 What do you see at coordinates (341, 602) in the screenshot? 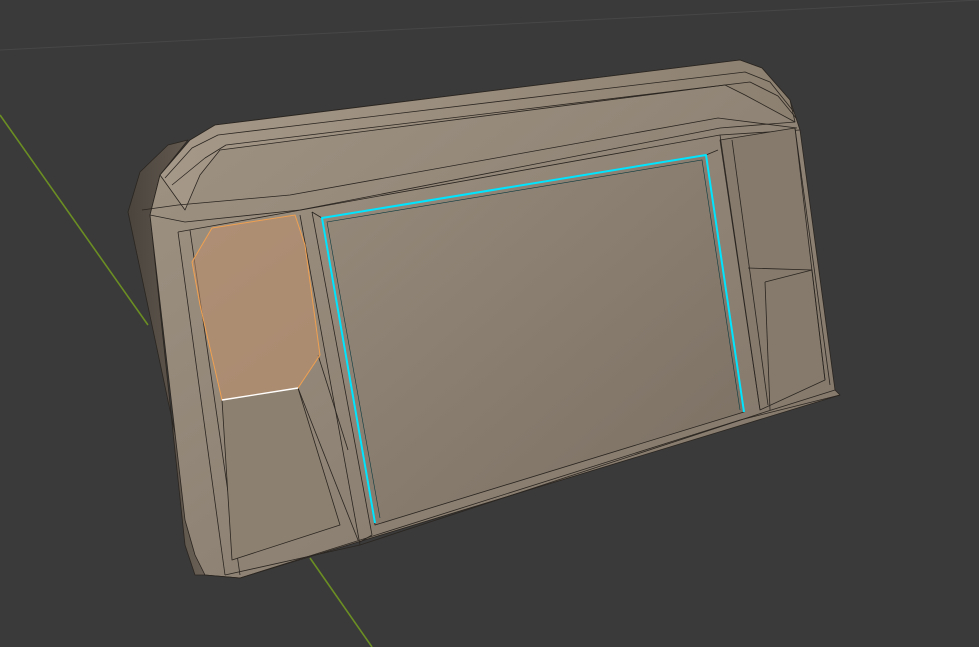
I see `axis-y-line-lower` at bounding box center [341, 602].